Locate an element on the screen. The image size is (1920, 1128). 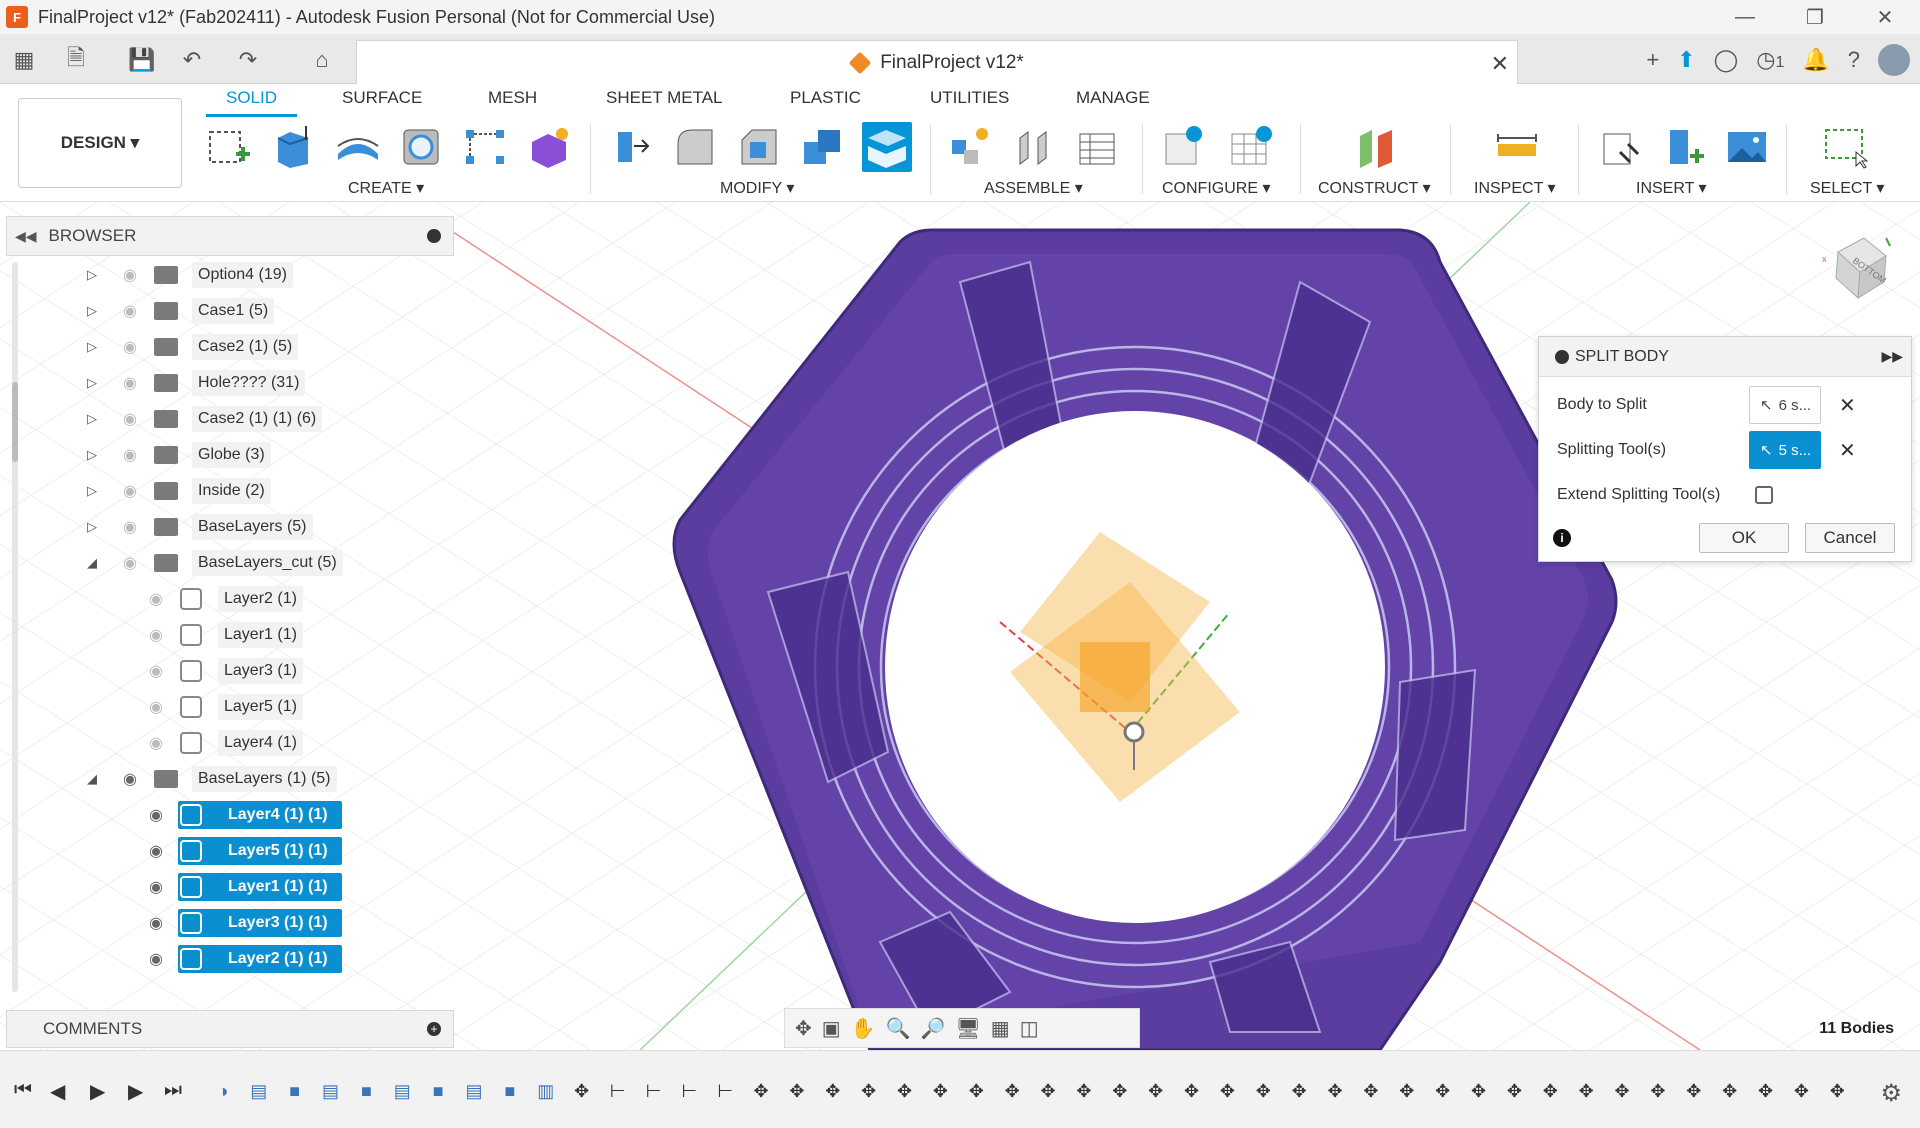
collapse-browser-icon: ◀◀ is located at coordinates (26, 236).